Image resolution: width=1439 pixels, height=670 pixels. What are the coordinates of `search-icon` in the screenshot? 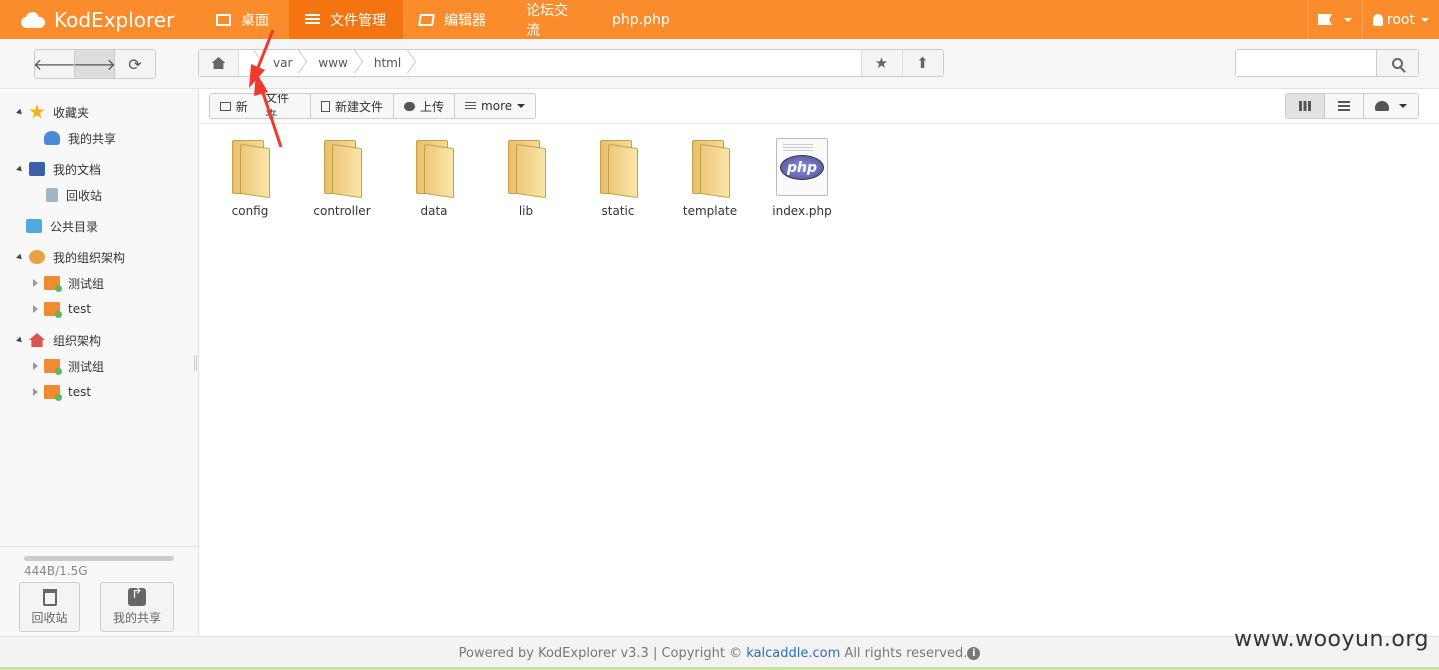 It's located at (1397, 63).